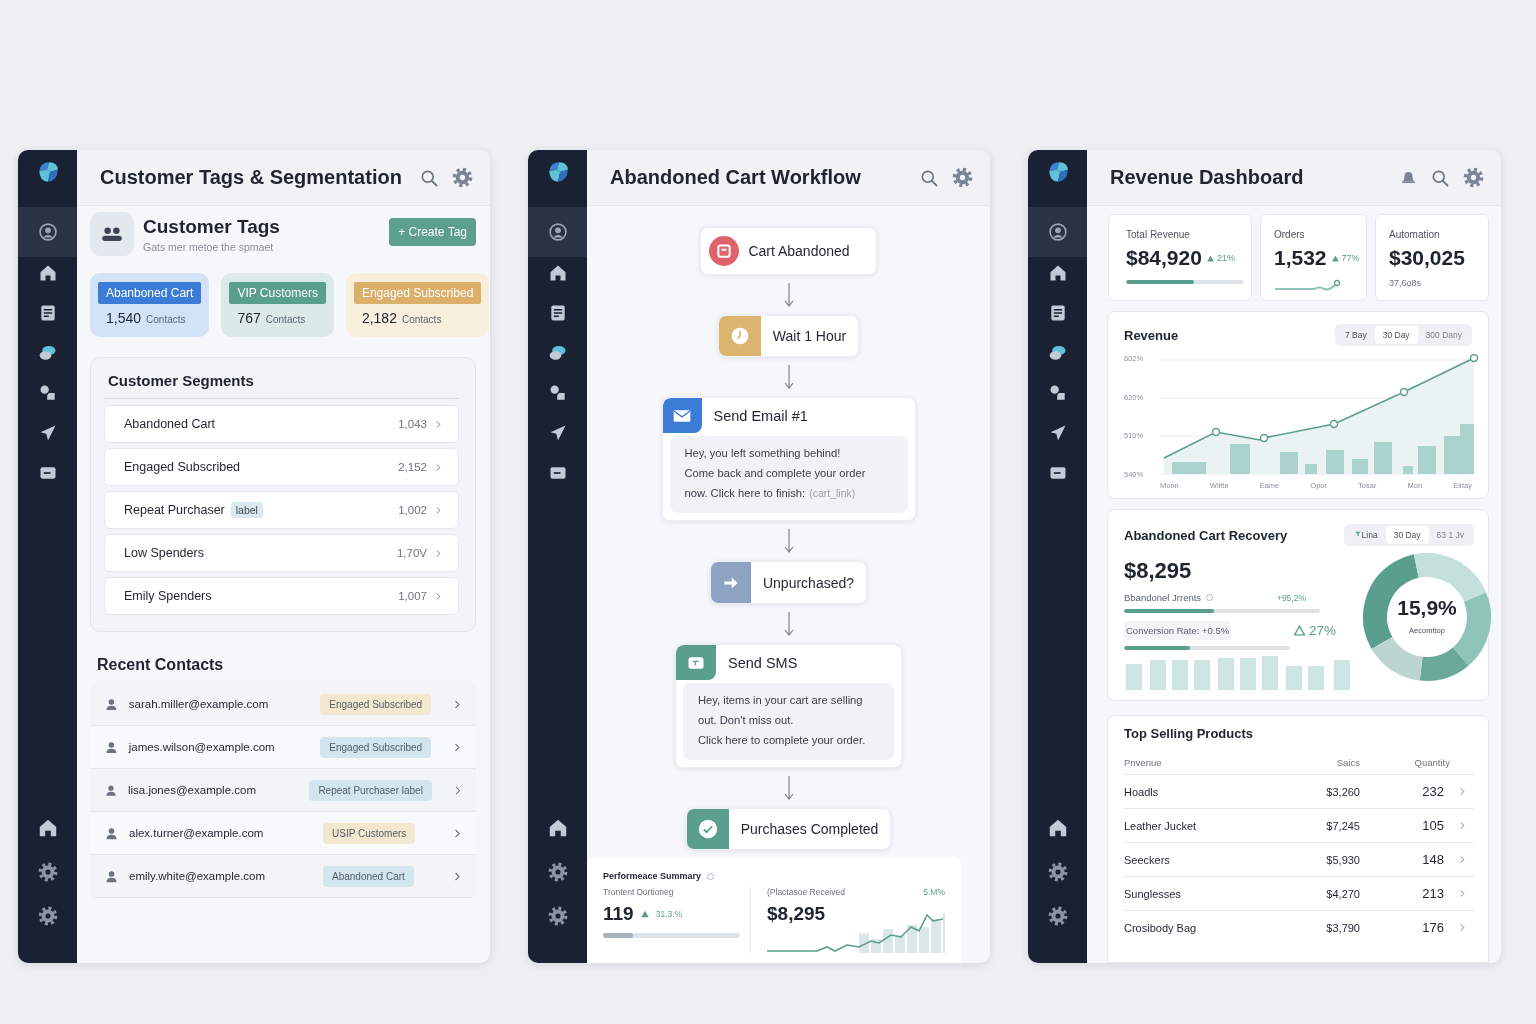 This screenshot has height=1024, width=1536. What do you see at coordinates (788, 721) in the screenshot?
I see `message-text: Hey, items in your cart are selling out. Don't miss out. Click here to complete your order.` at bounding box center [788, 721].